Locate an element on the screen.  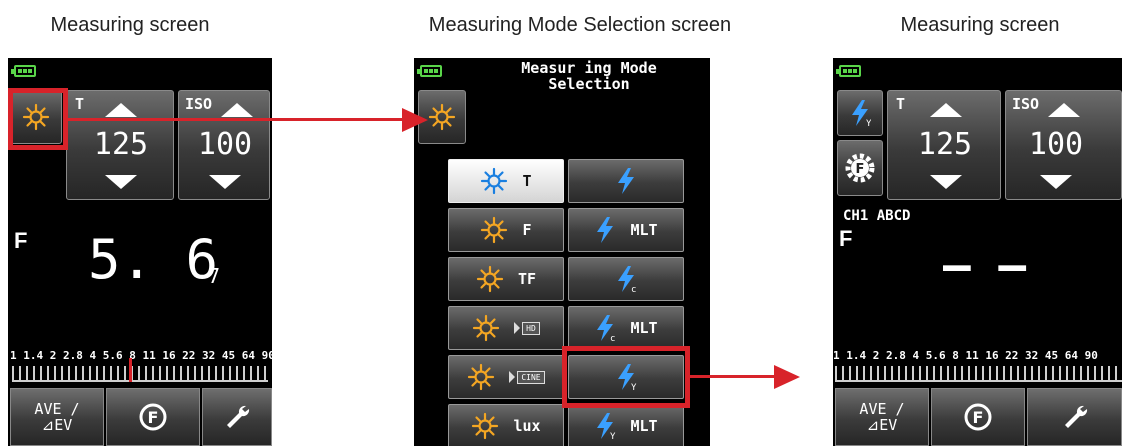
video-mode-icon: HD is located at coordinates (527, 328).